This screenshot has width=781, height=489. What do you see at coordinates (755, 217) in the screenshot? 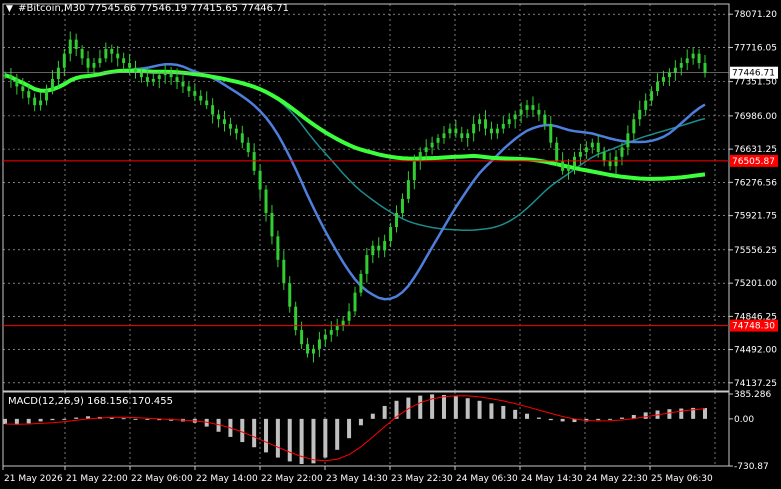
I see `price-tick-label: 75921.75` at bounding box center [755, 217].